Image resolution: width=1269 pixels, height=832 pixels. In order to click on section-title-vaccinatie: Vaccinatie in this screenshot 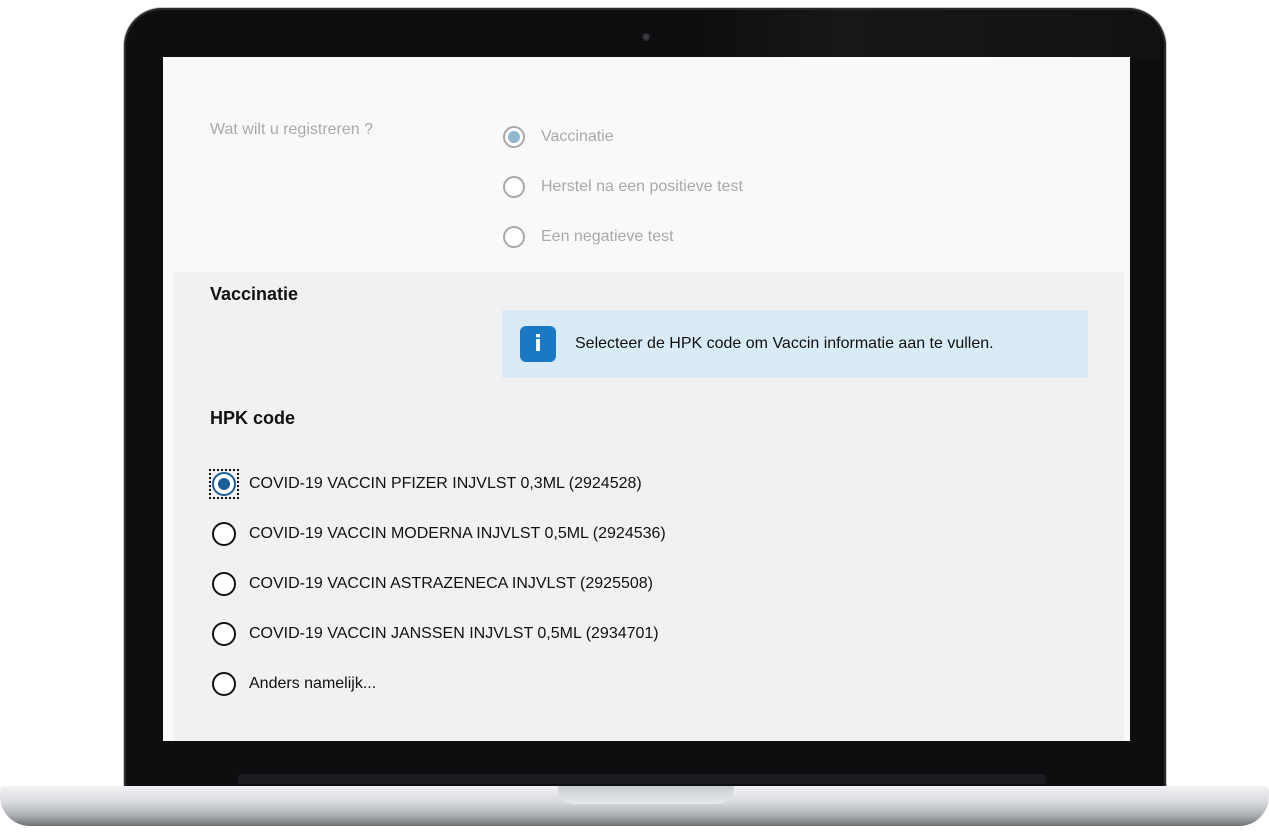, I will do `click(254, 294)`.